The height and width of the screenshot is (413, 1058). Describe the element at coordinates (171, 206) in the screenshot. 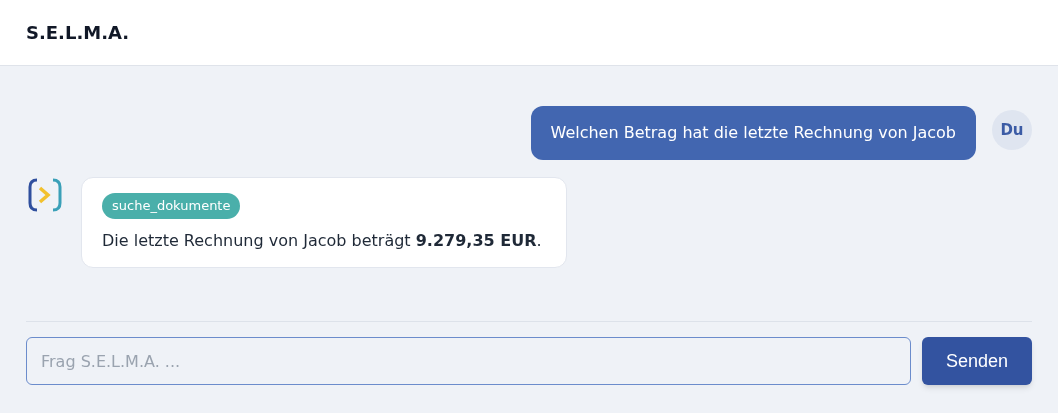

I see `tool-tag: suche_dokumente` at that location.